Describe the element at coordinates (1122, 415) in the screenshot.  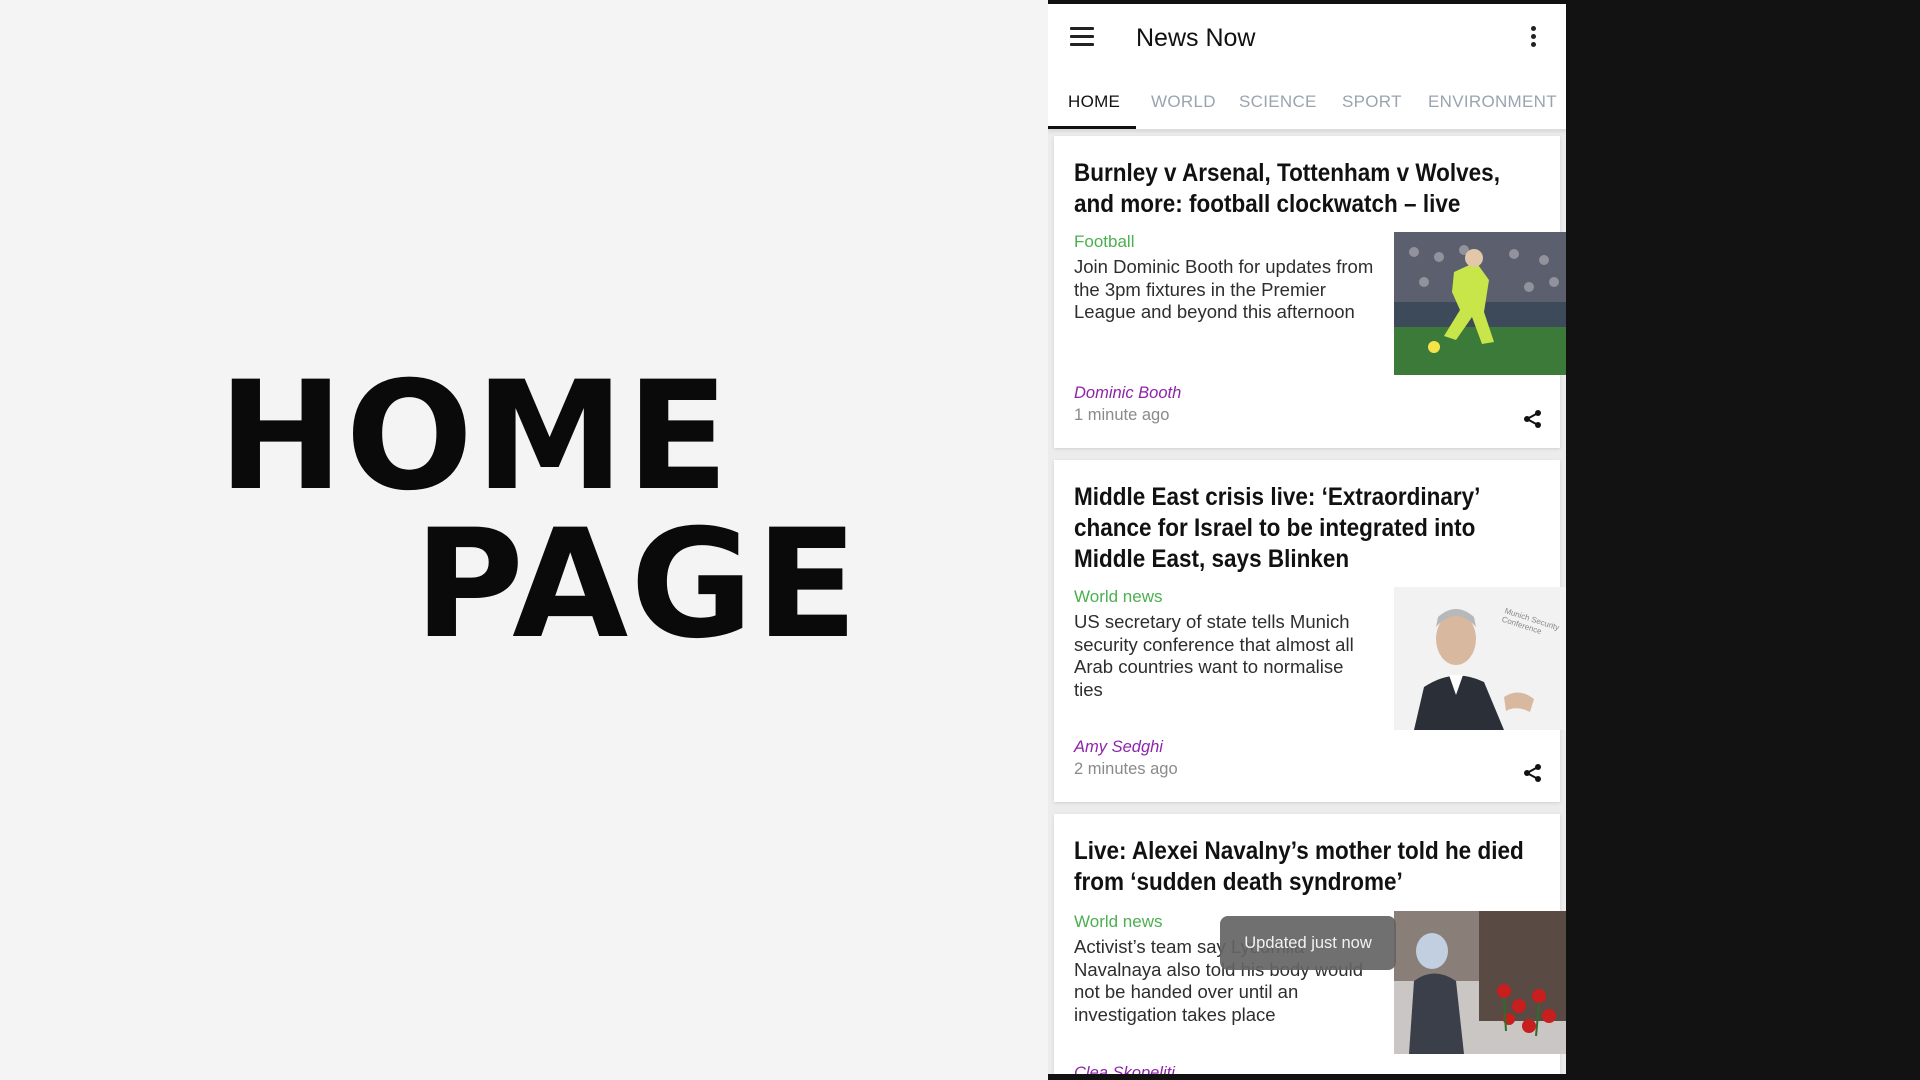
I see `article-time: 1 minute ago` at that location.